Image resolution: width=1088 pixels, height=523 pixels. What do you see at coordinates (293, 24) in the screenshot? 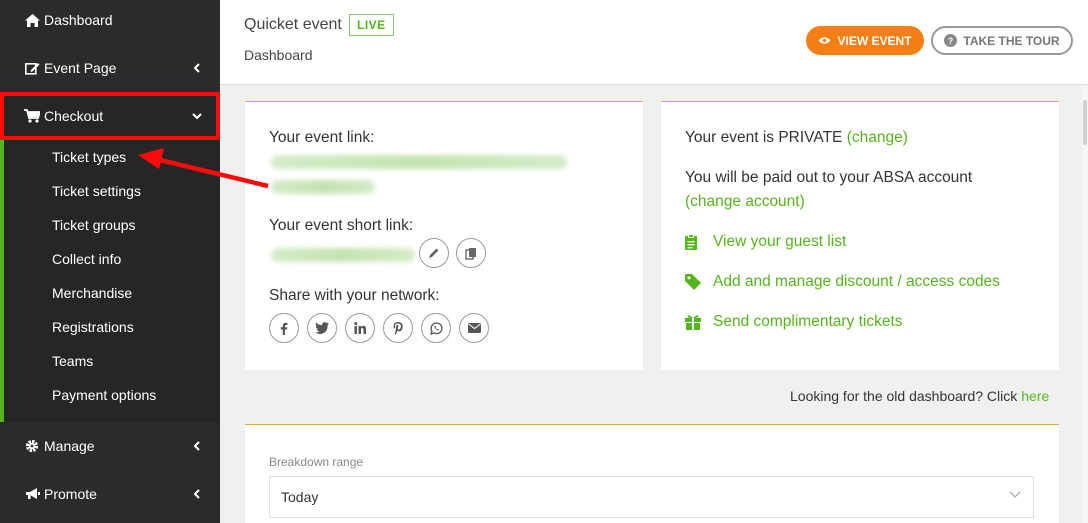
I see `event-title: Quicket event` at bounding box center [293, 24].